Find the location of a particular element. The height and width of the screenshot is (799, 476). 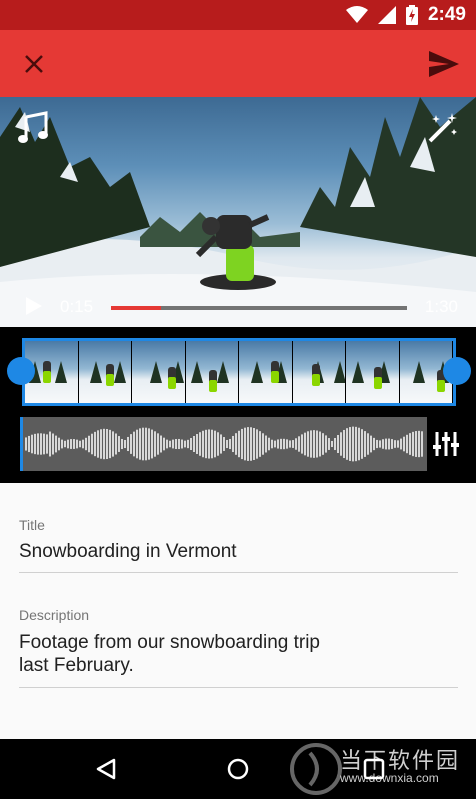

title-underline is located at coordinates (238, 572).